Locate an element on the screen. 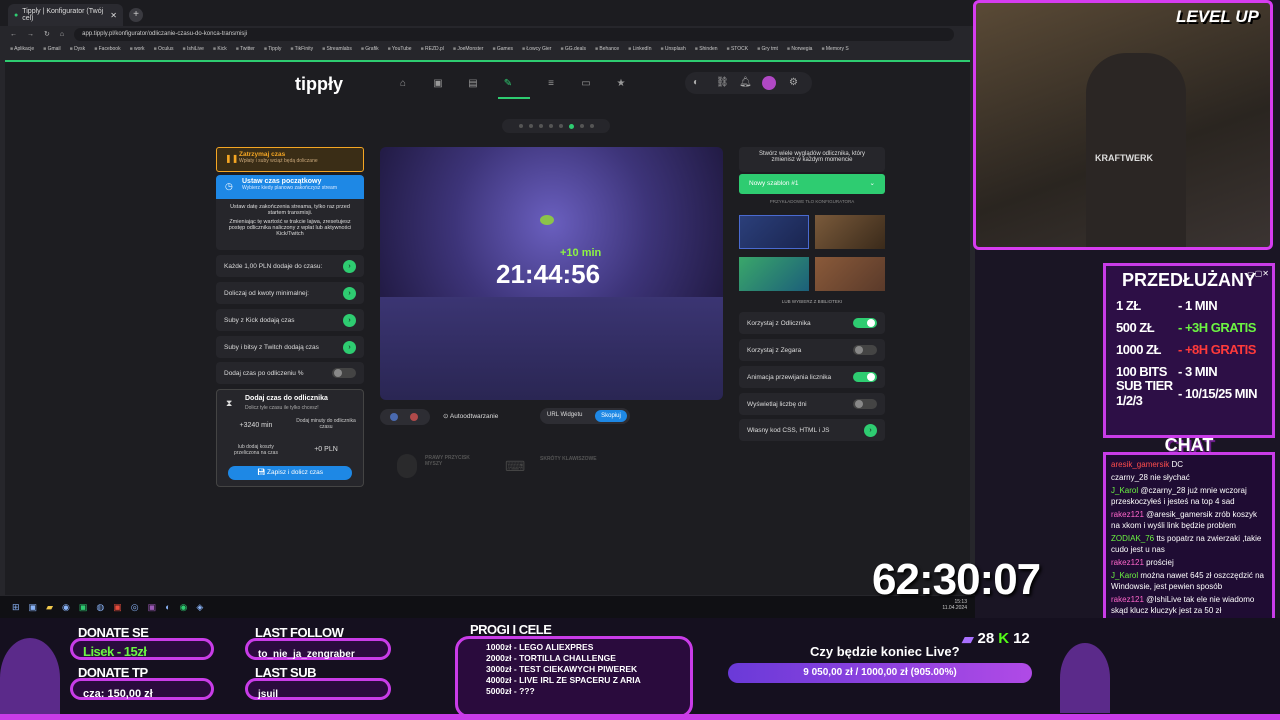  bookmark-item: Unsplash is located at coordinates (673, 49).